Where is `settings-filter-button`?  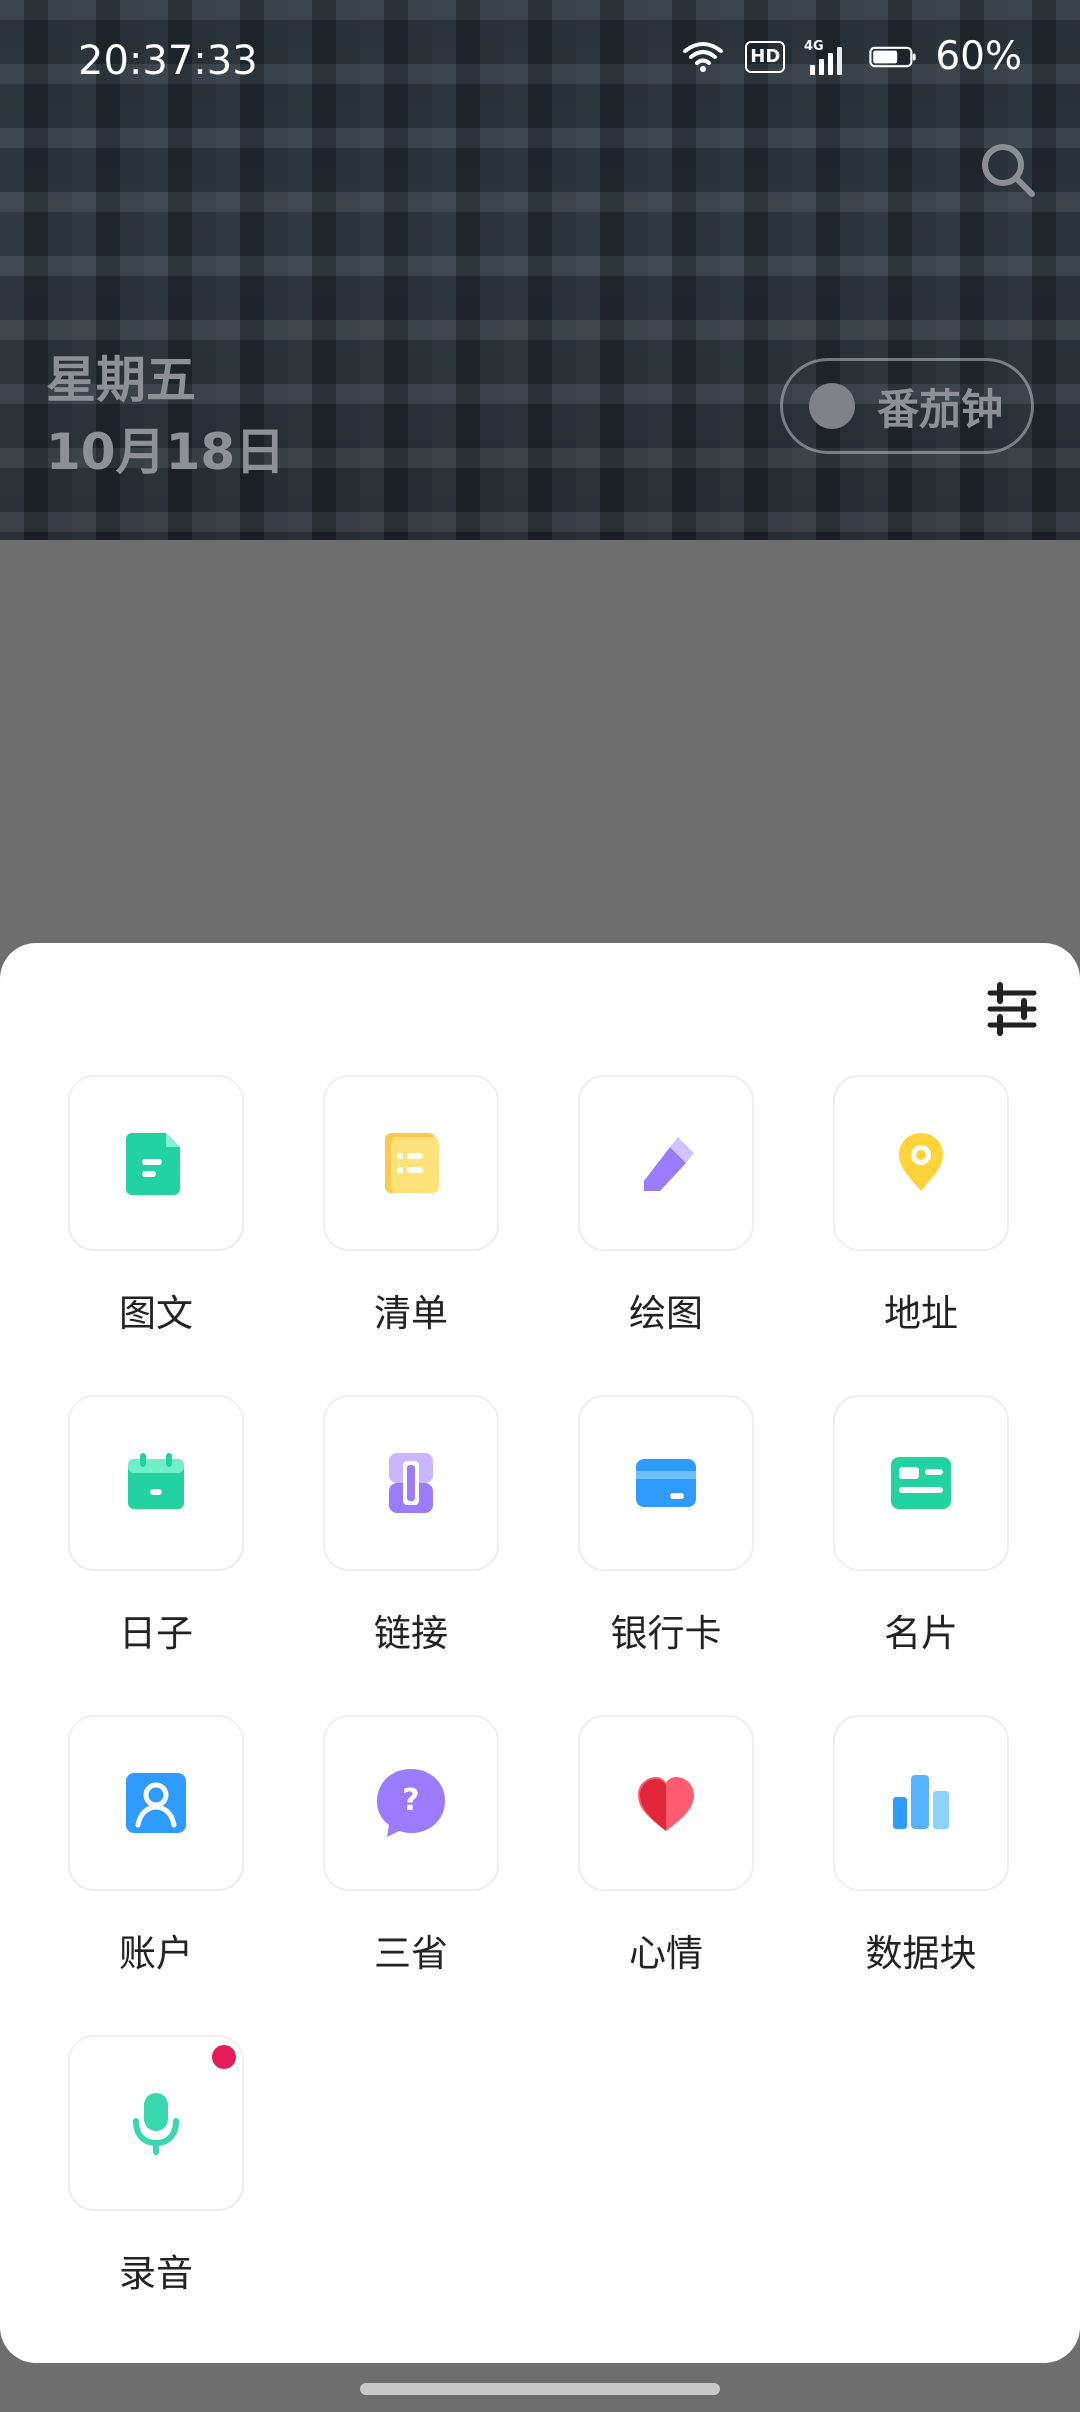
settings-filter-button is located at coordinates (1012, 1009).